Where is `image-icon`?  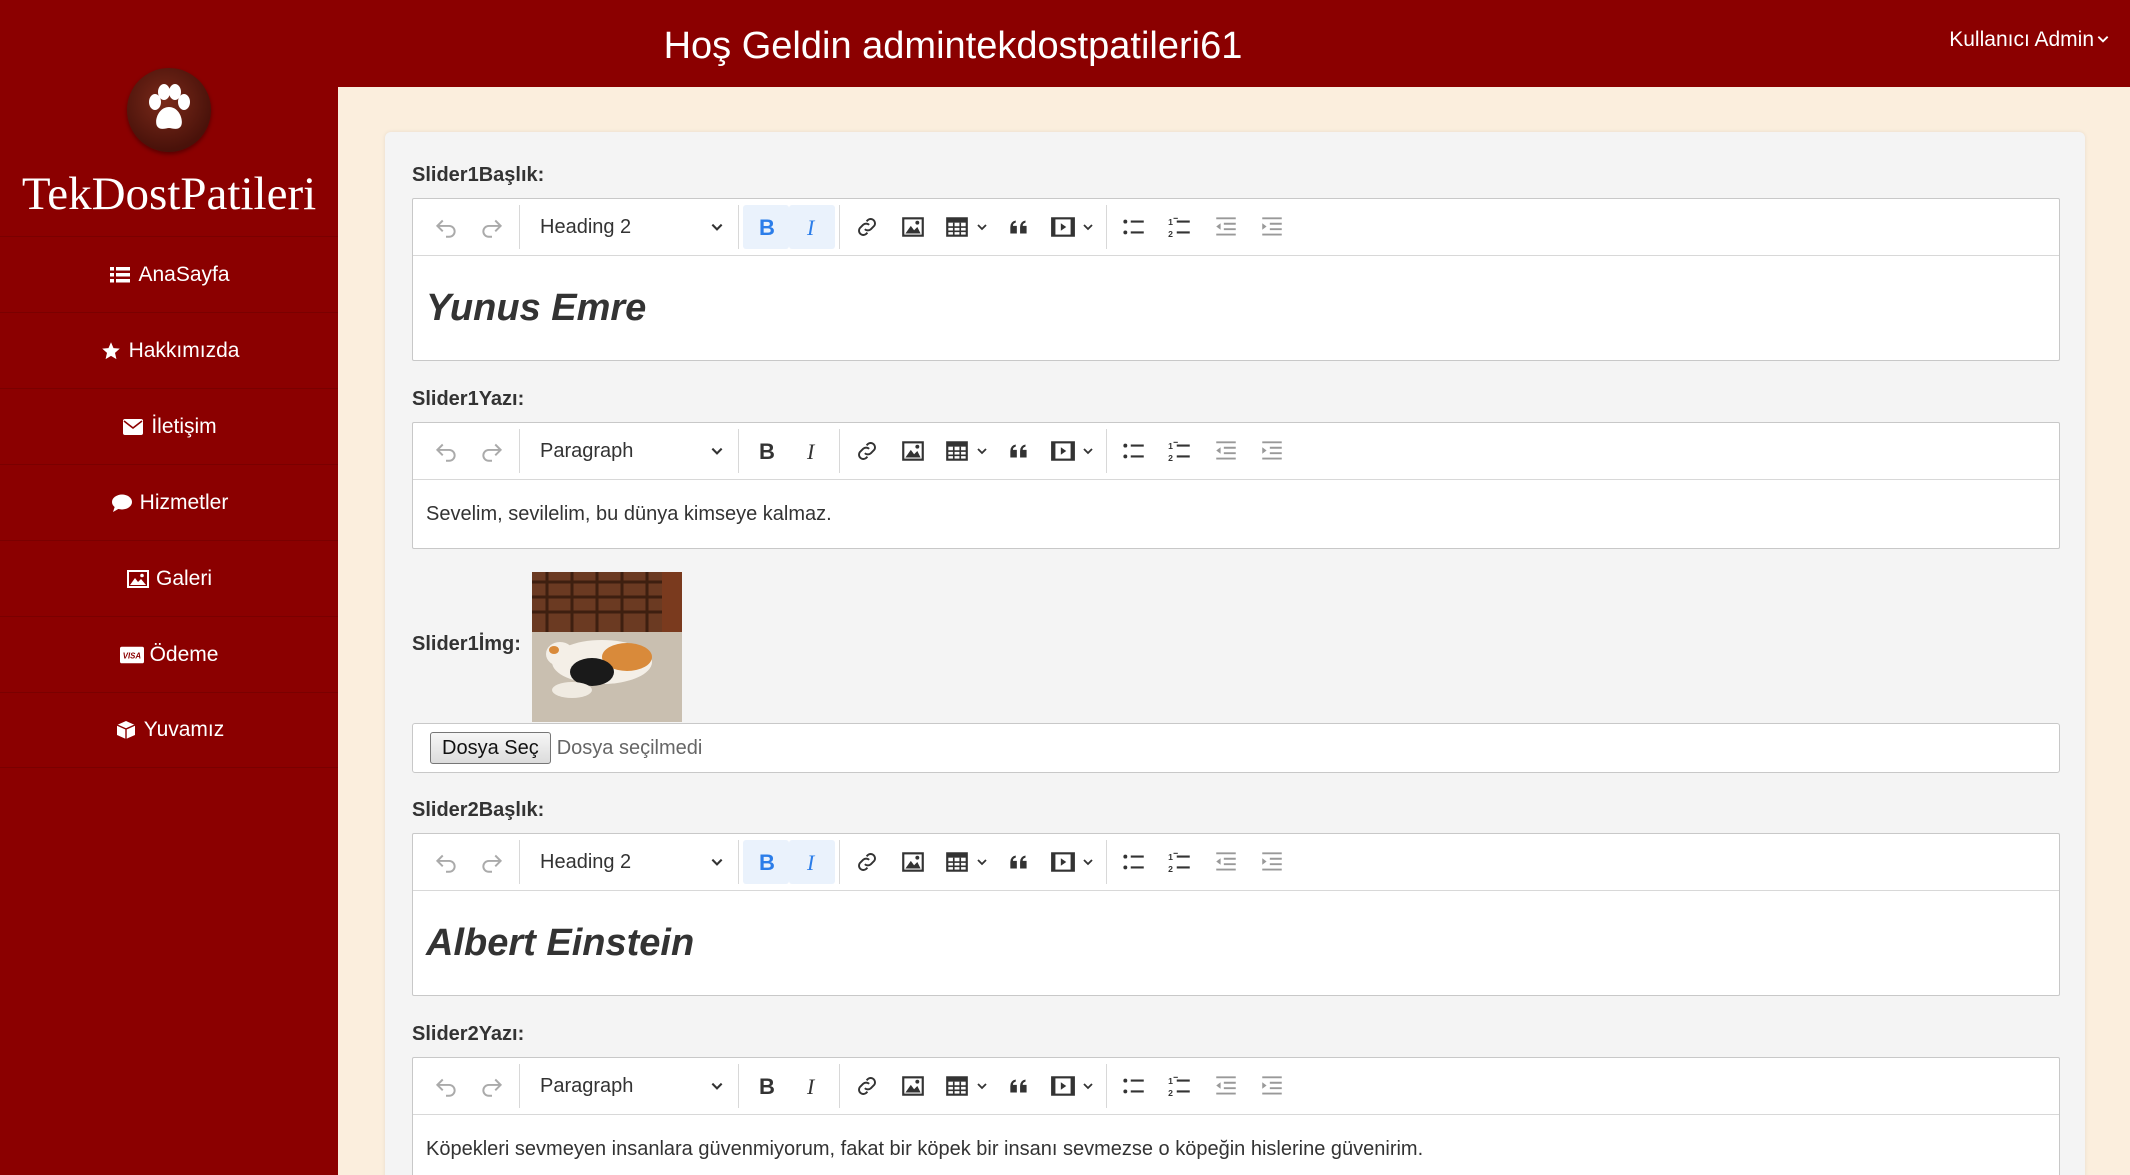 image-icon is located at coordinates (913, 227).